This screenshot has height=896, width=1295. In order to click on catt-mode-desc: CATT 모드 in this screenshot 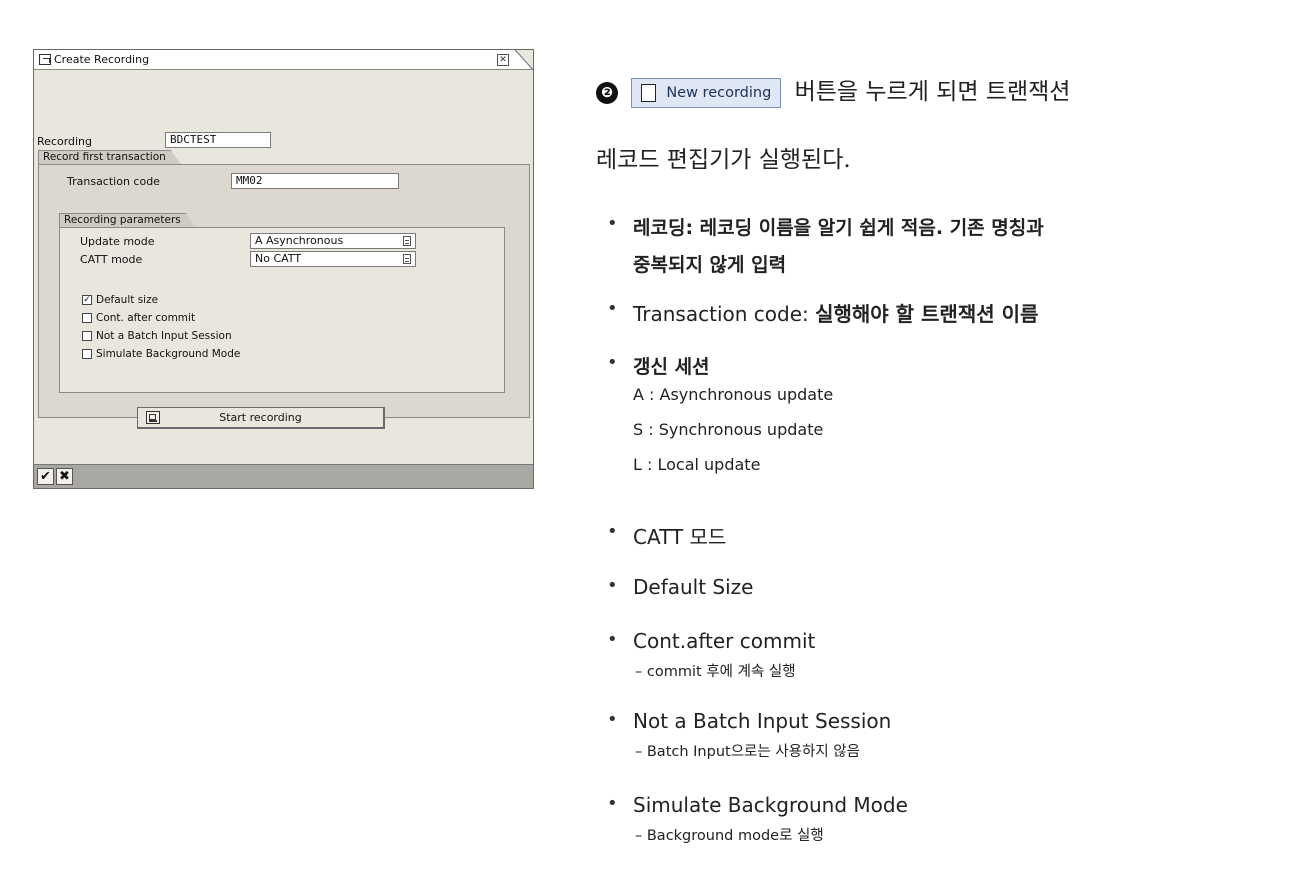, I will do `click(680, 537)`.